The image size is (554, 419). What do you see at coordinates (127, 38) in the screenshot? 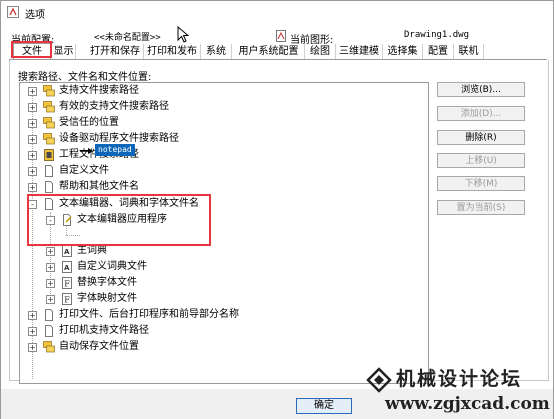
I see `current-profile-value: <<未命名配置>>` at bounding box center [127, 38].